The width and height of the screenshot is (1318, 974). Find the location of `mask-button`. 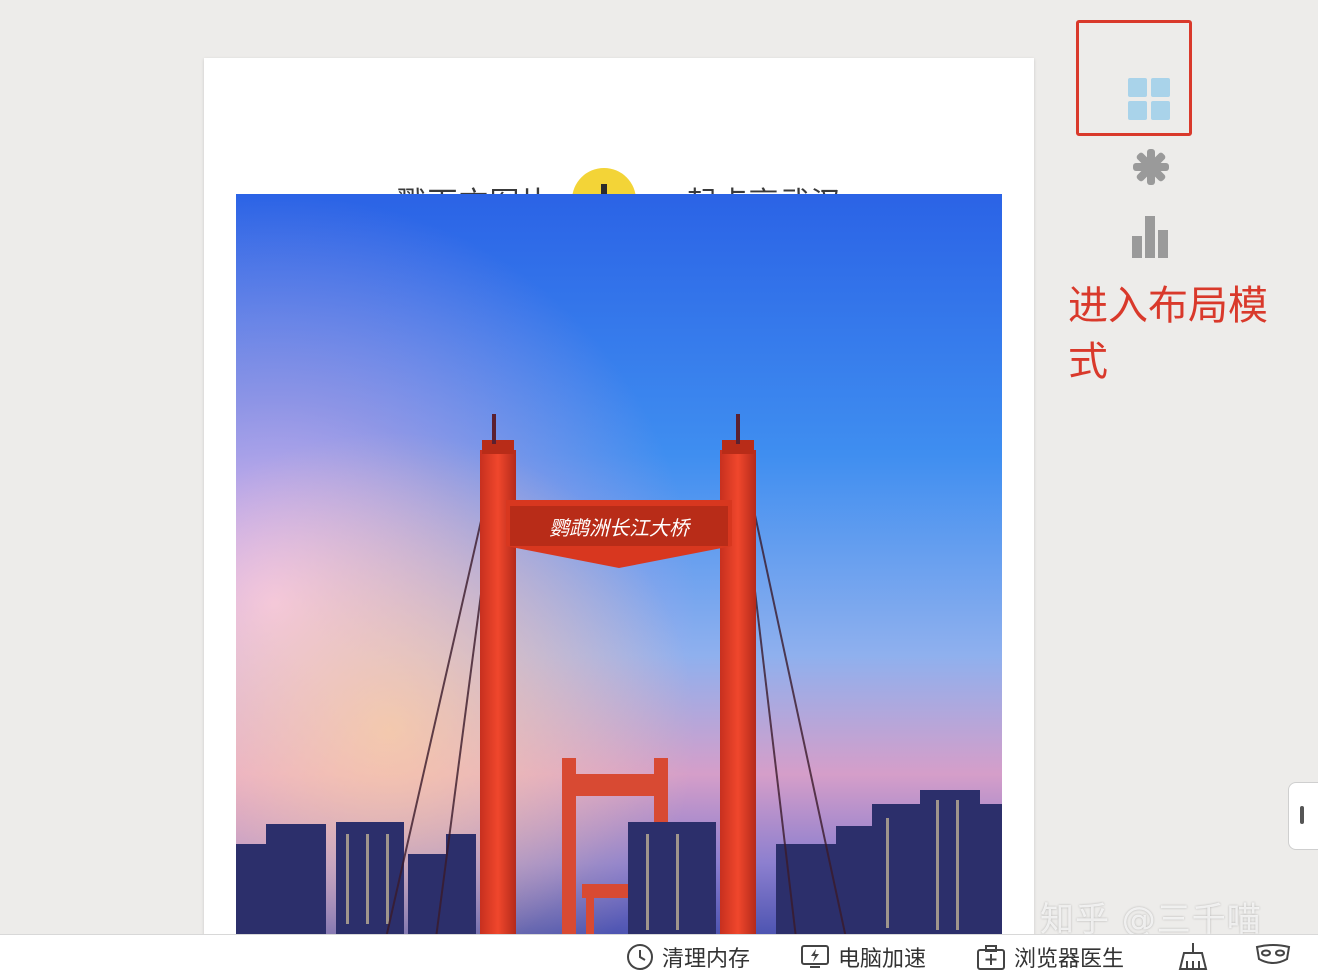

mask-button is located at coordinates (1277, 955).